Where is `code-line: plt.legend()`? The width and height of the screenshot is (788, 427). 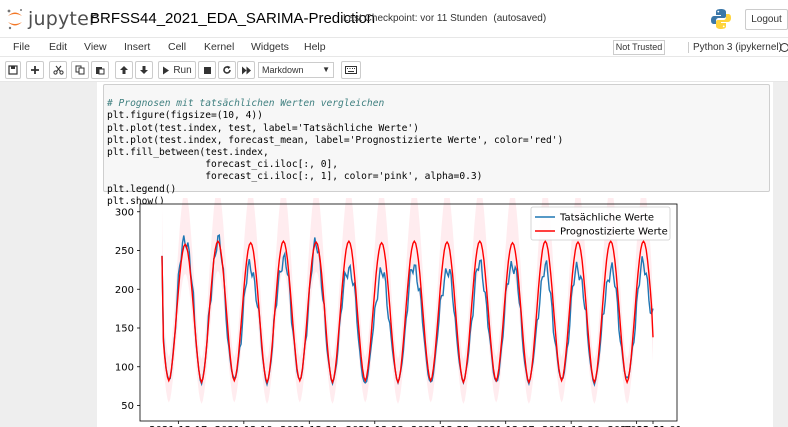
code-line: plt.legend() is located at coordinates (142, 189).